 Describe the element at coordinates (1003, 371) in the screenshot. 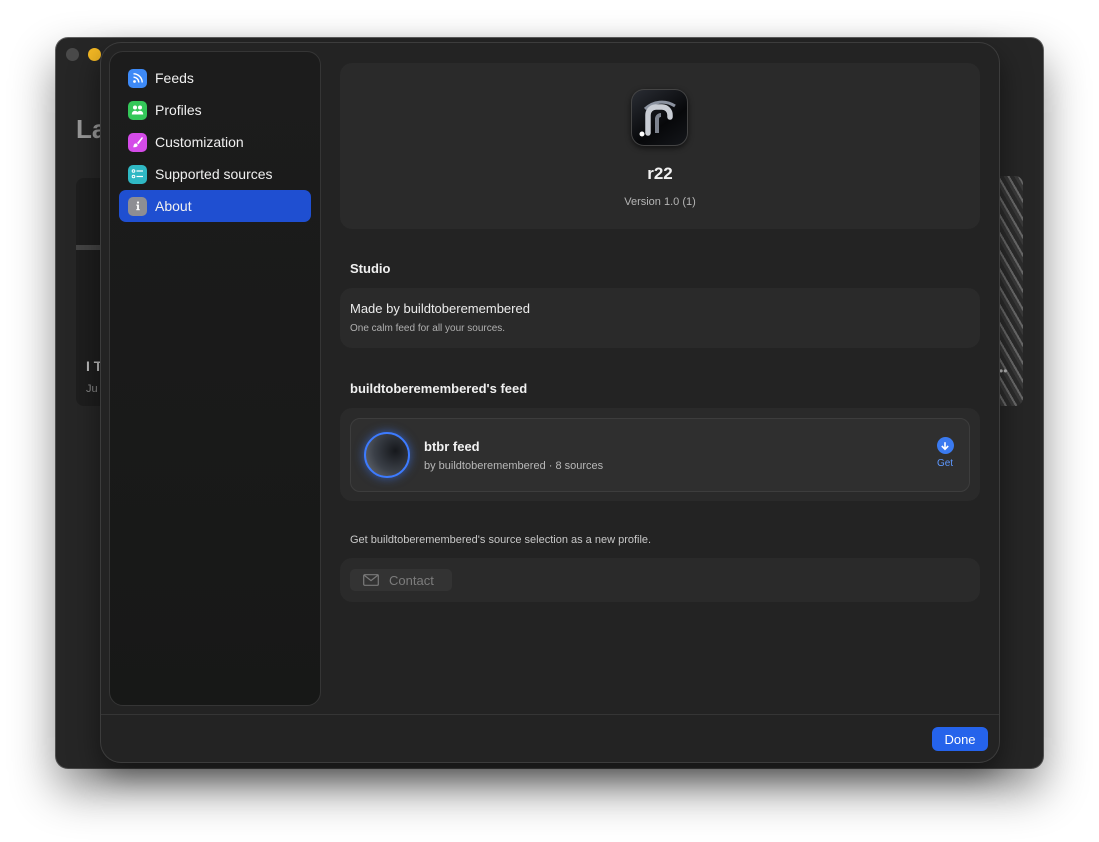

I see `more-icon: ••` at that location.